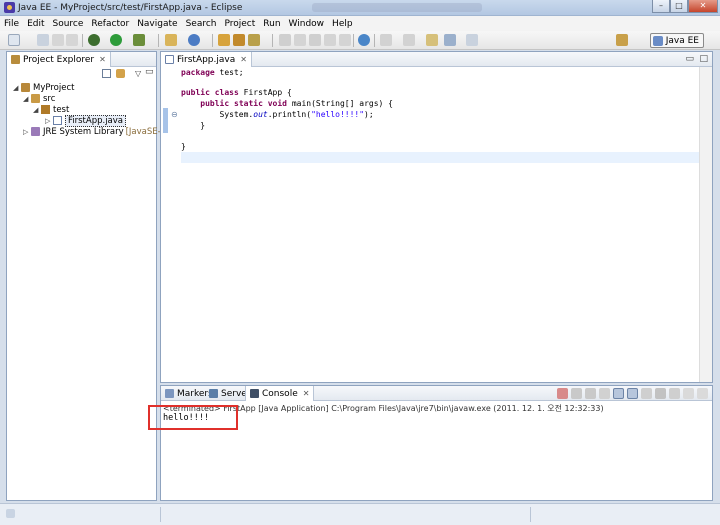 The image size is (720, 525). What do you see at coordinates (562, 393) in the screenshot?
I see `terminate-icon` at bounding box center [562, 393].